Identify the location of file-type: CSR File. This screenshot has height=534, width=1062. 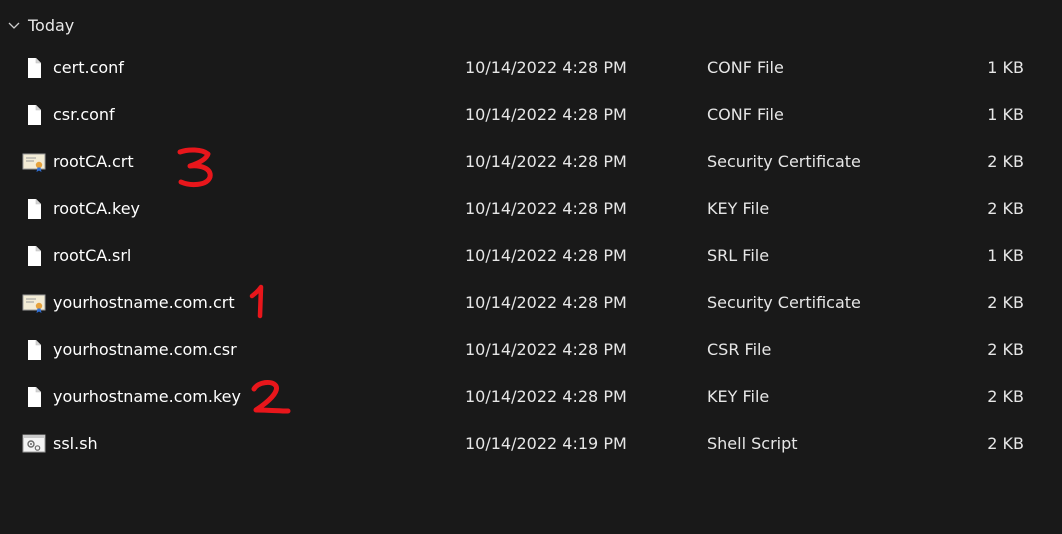
(739, 349).